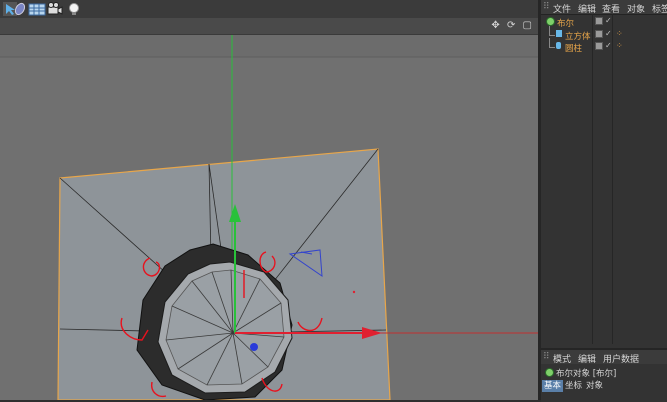 Image resolution: width=667 pixels, height=402 pixels. I want to click on object-name: 布尔, so click(566, 24).